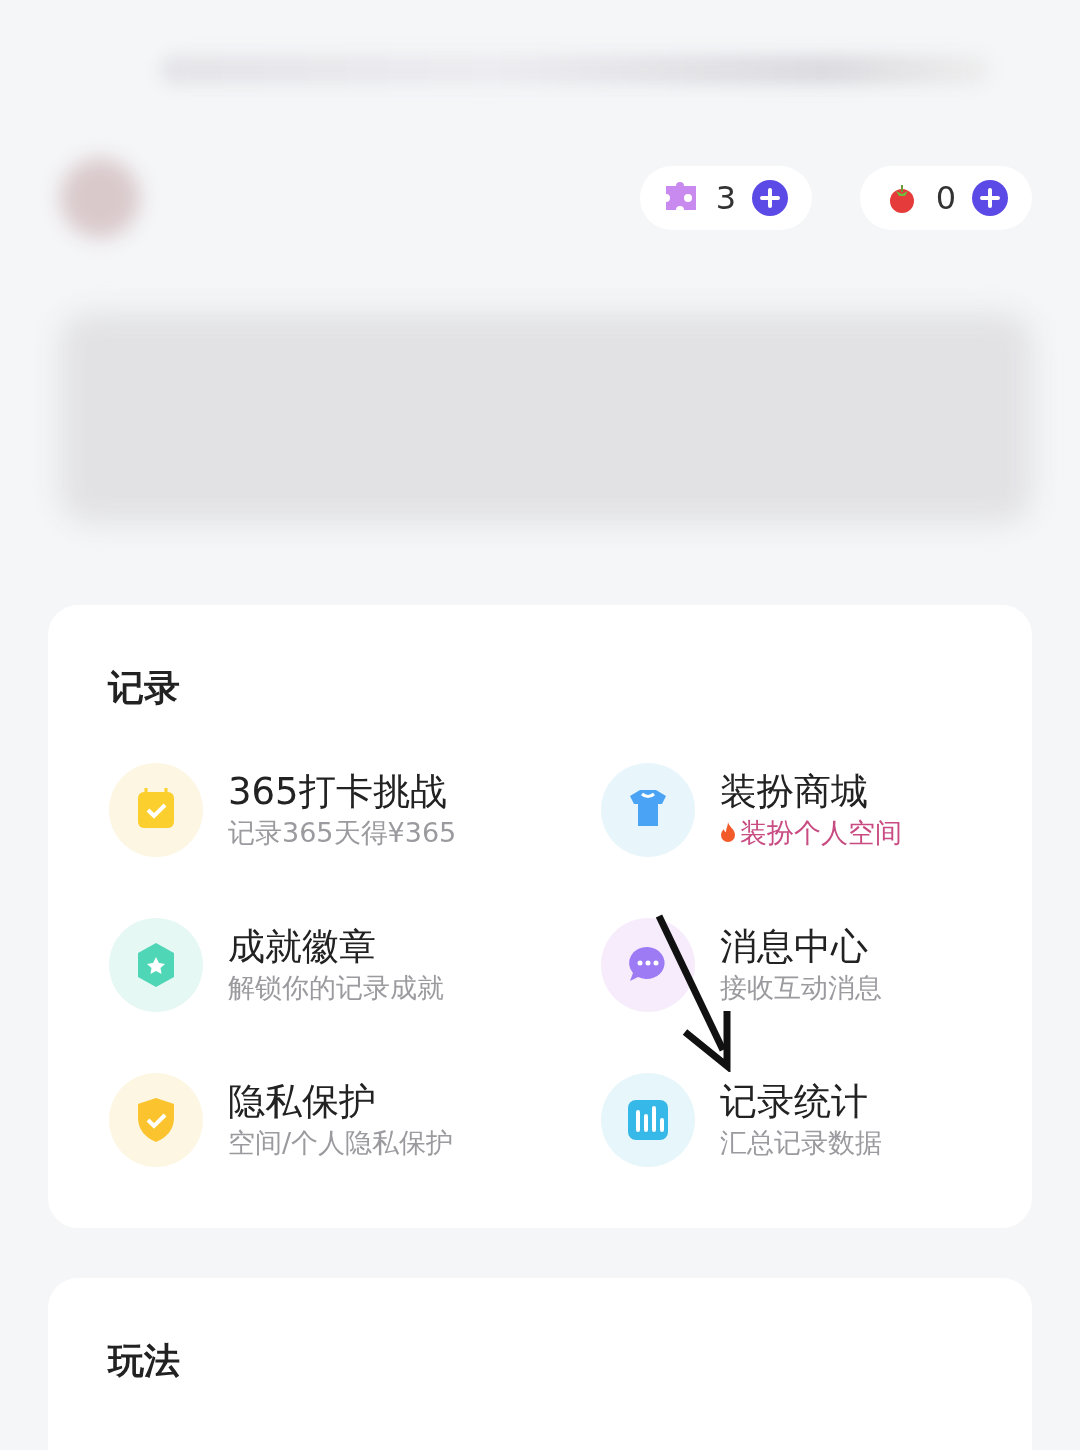 Image resolution: width=1080 pixels, height=1450 pixels. Describe the element at coordinates (801, 987) in the screenshot. I see `item-subtitle: 接收互动消息` at that location.